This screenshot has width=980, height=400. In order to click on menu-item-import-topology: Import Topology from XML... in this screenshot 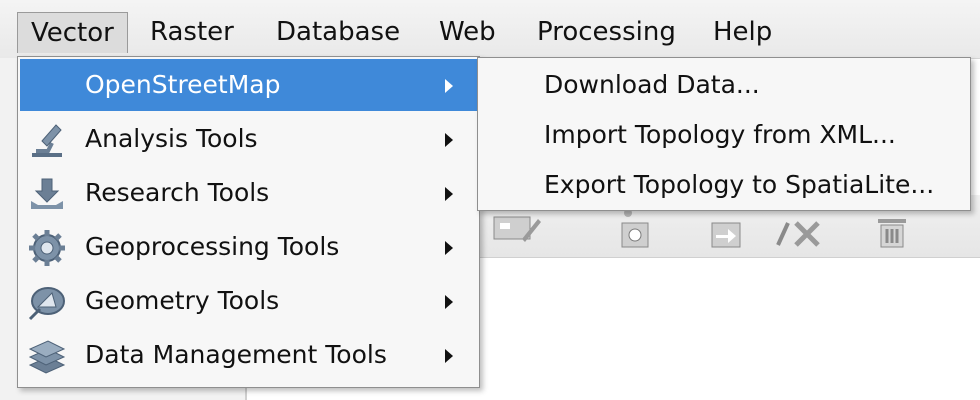, I will do `click(724, 135)`.